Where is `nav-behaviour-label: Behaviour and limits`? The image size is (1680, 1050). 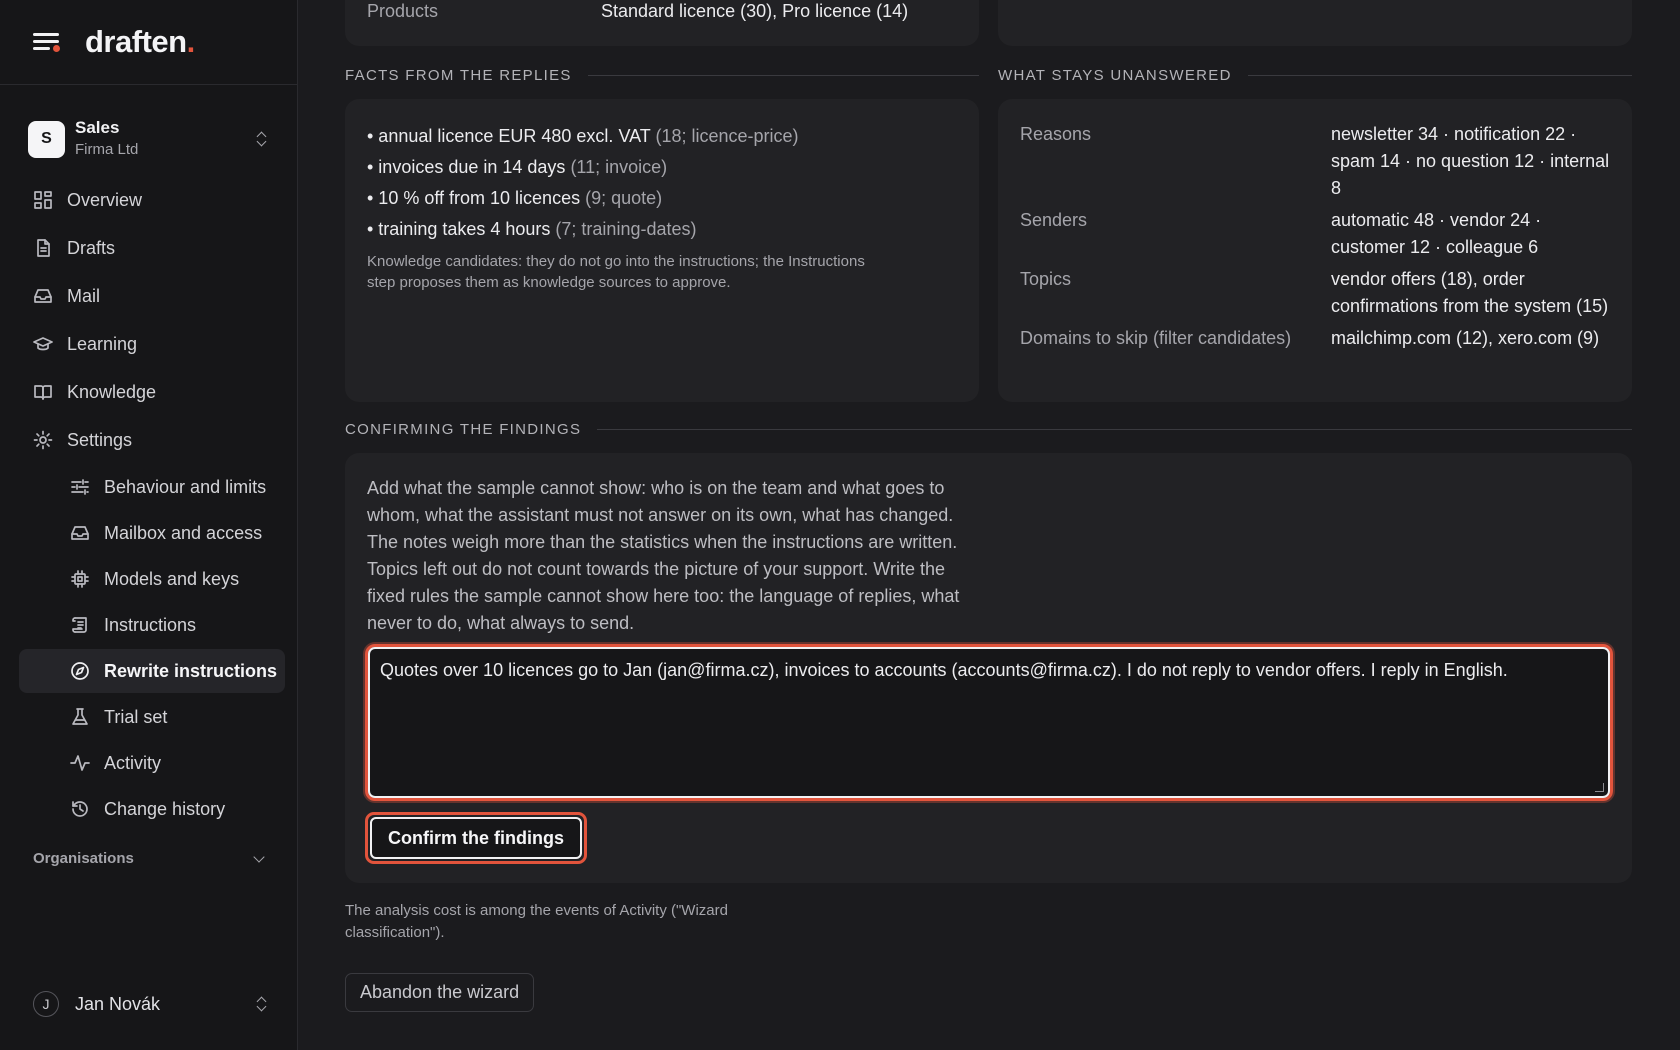 nav-behaviour-label: Behaviour and limits is located at coordinates (185, 486).